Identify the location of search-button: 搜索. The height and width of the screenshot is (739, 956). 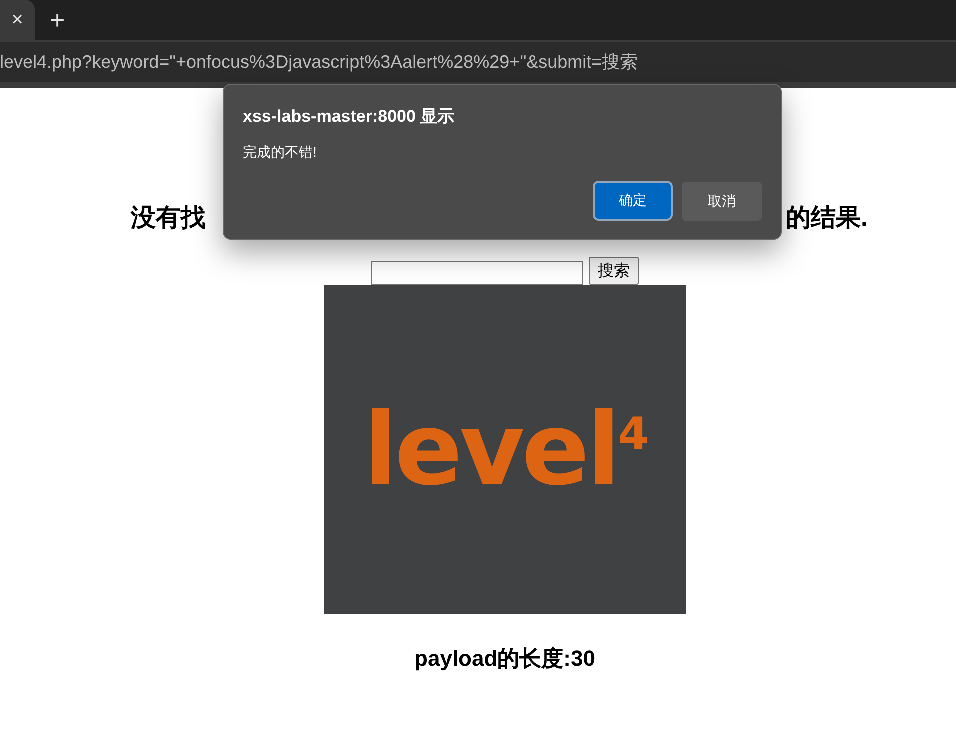
(614, 271).